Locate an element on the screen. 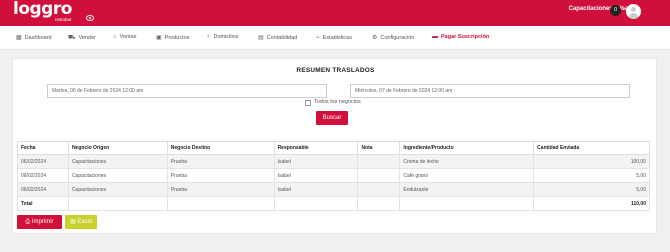 Image resolution: width=670 pixels, height=252 pixels. print-button: ⎙ Imprimir is located at coordinates (39, 222).